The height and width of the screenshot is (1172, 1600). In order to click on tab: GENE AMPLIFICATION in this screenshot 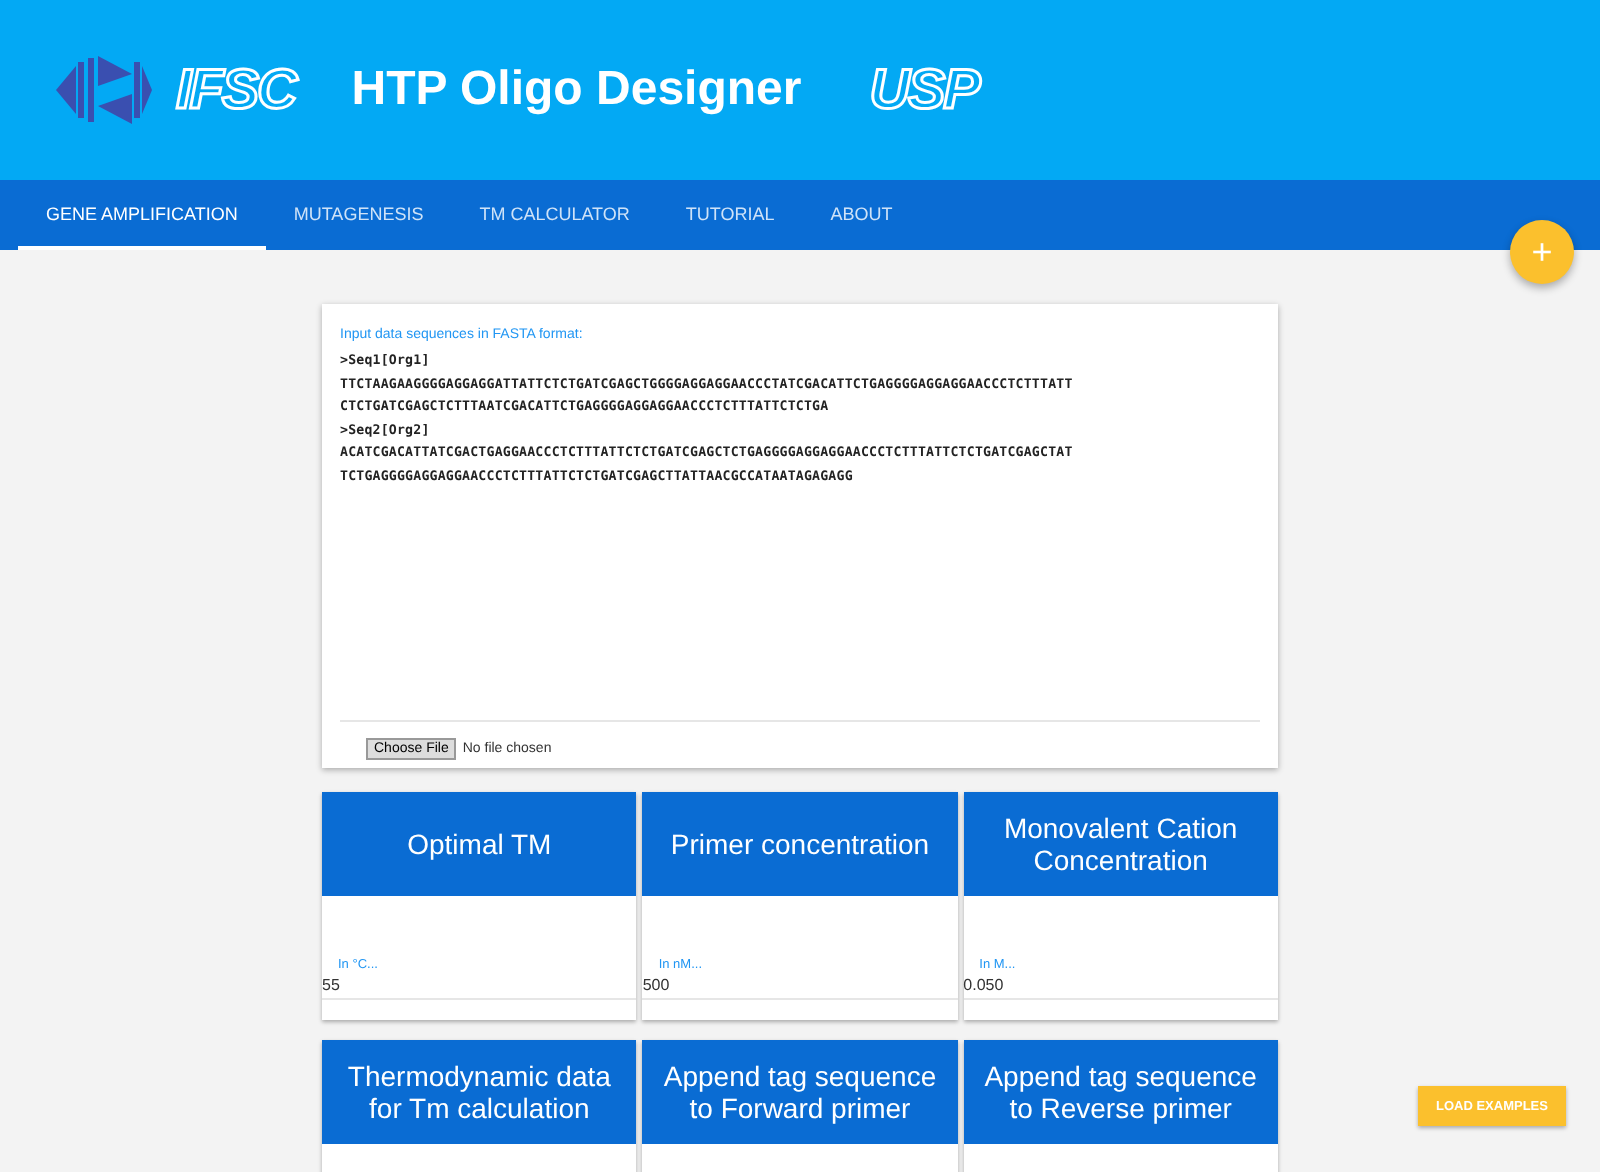, I will do `click(142, 215)`.